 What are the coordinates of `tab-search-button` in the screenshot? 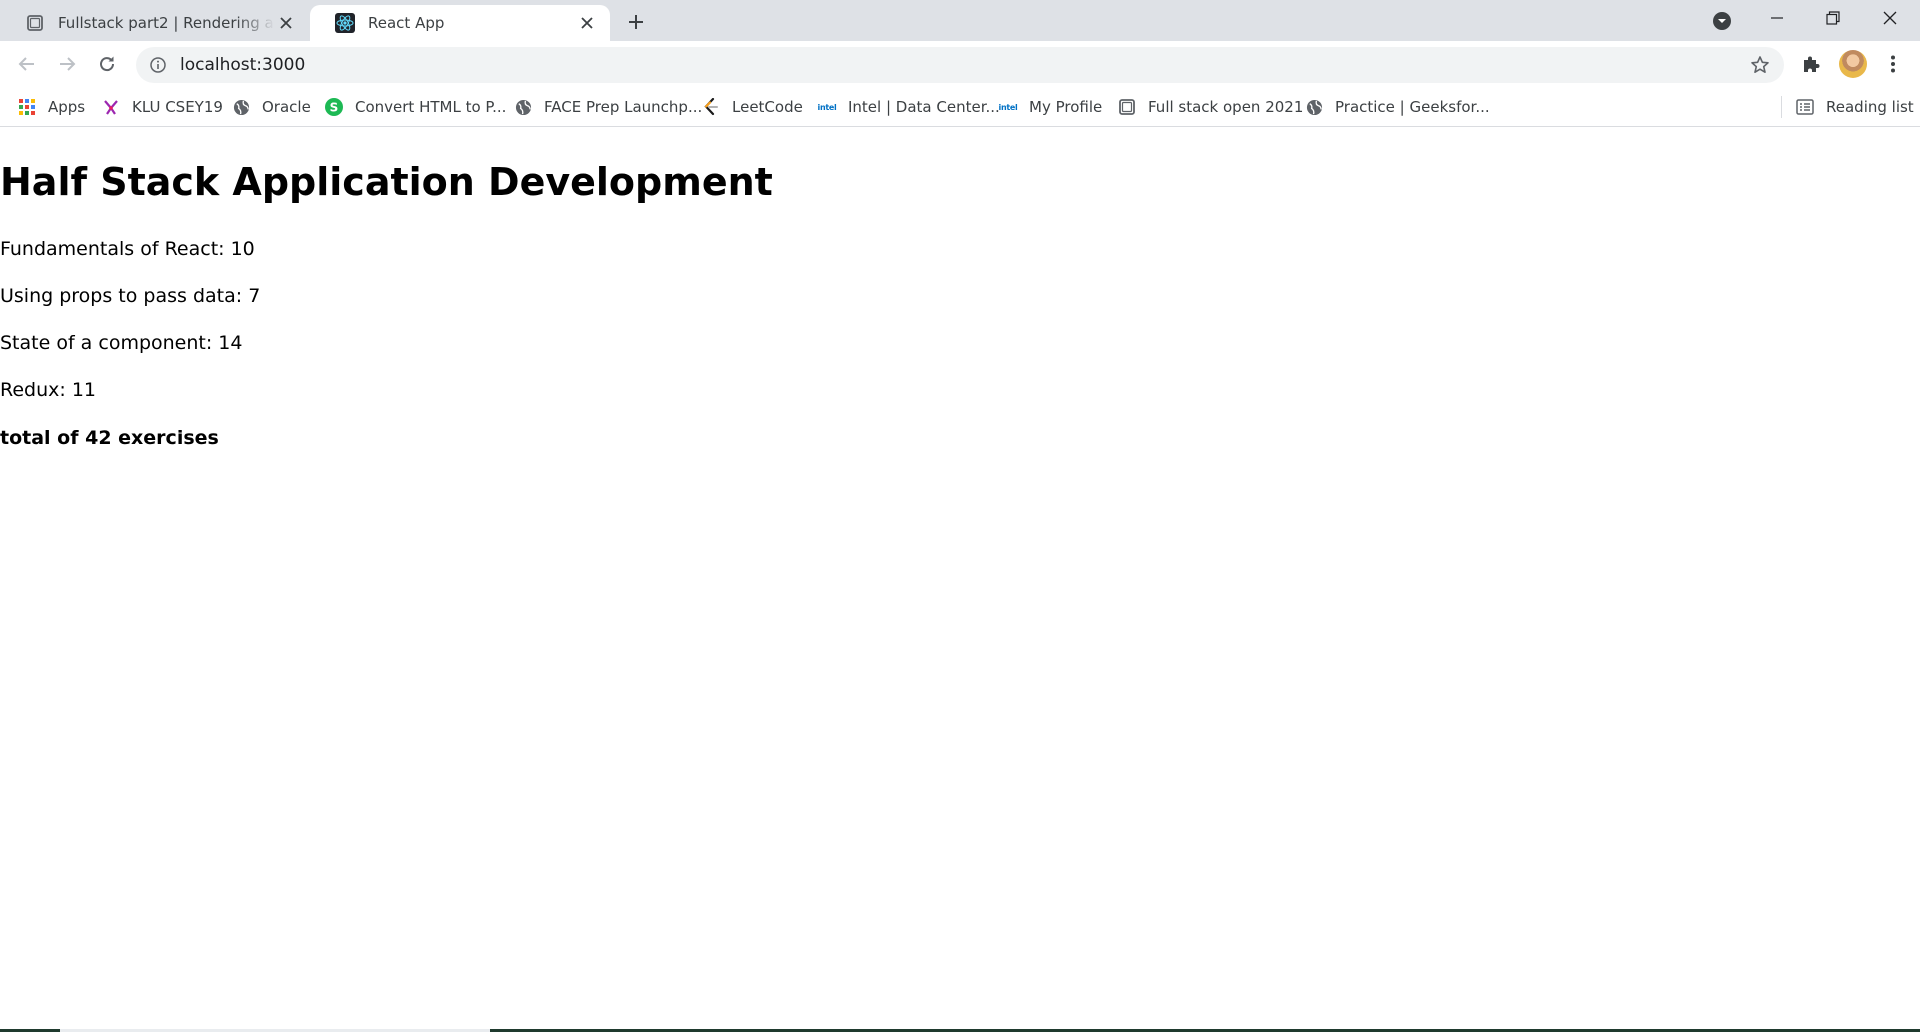 It's located at (1722, 21).